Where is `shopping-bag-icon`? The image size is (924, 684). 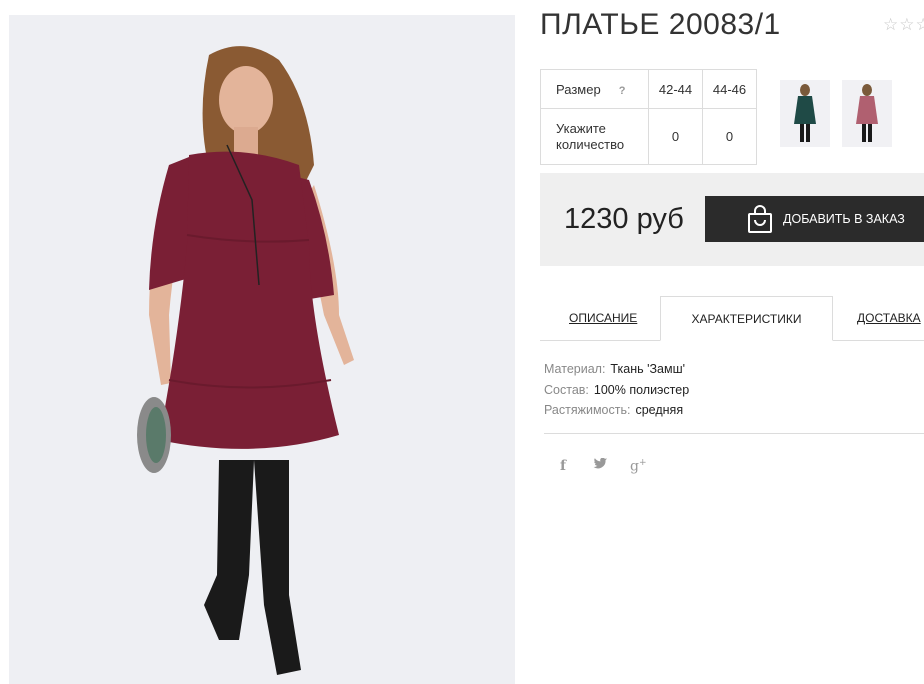 shopping-bag-icon is located at coordinates (760, 219).